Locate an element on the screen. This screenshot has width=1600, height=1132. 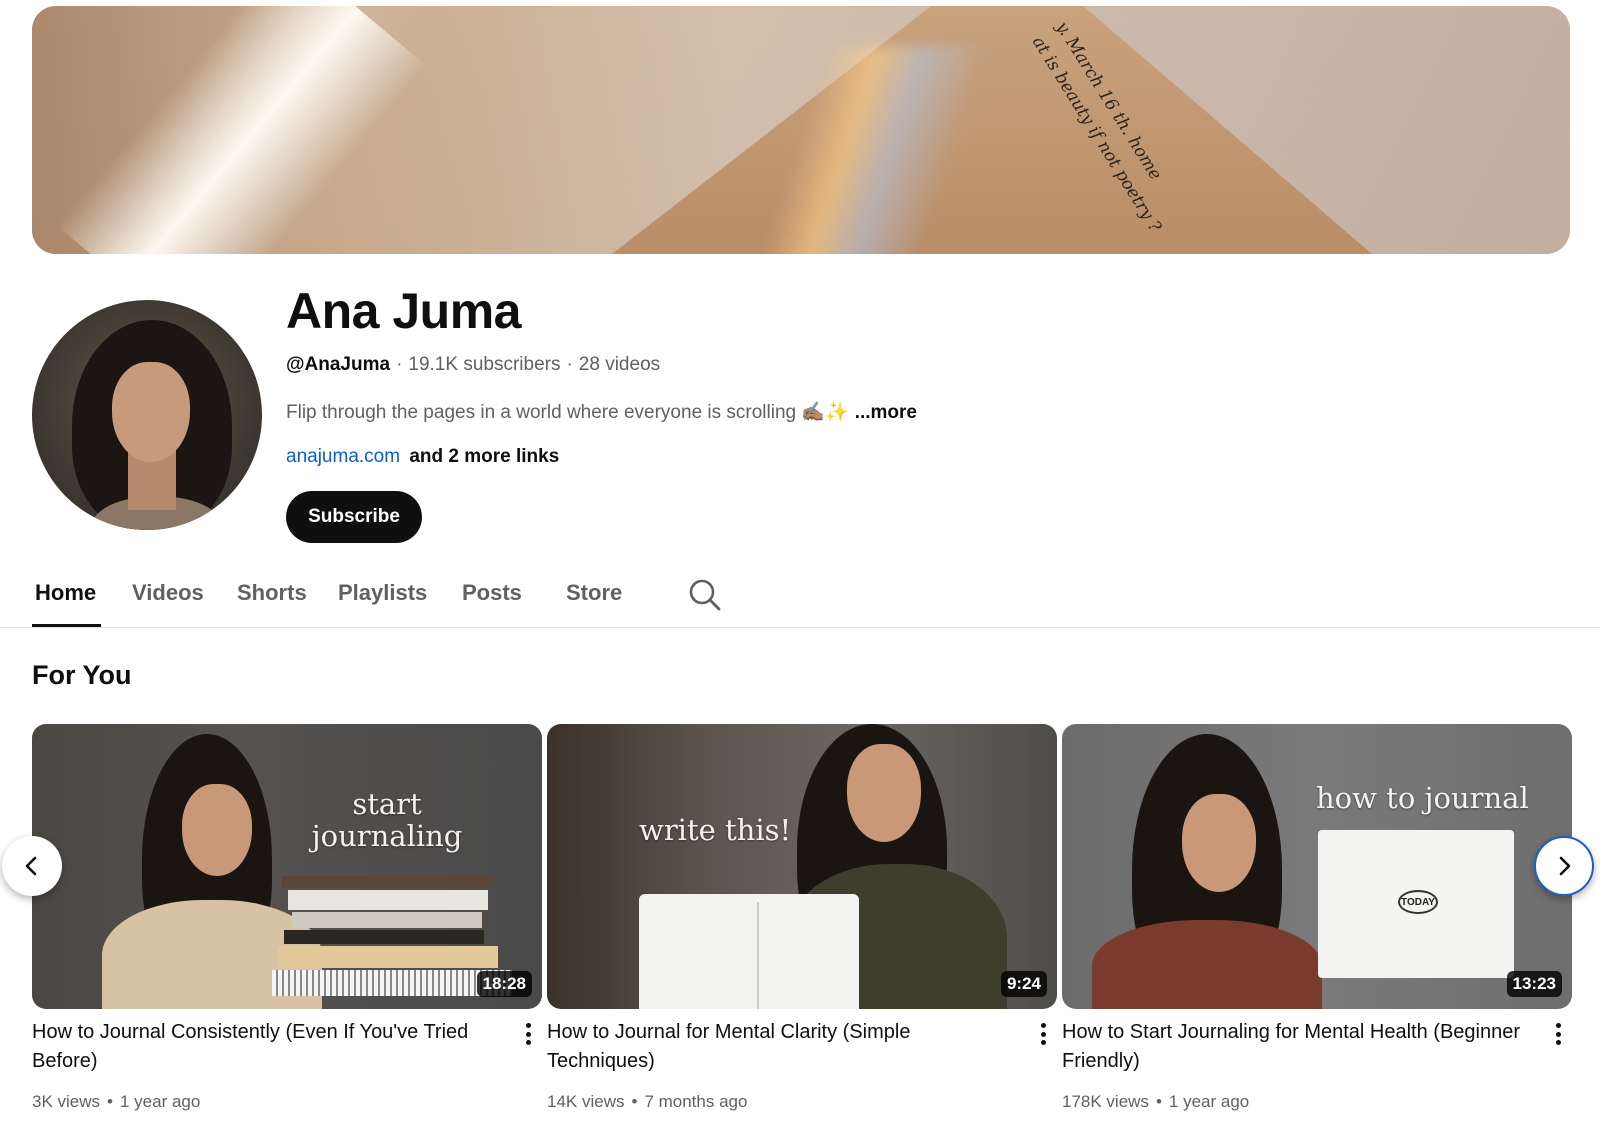
video-meta: 14K views • 7 months ago is located at coordinates (647, 1102).